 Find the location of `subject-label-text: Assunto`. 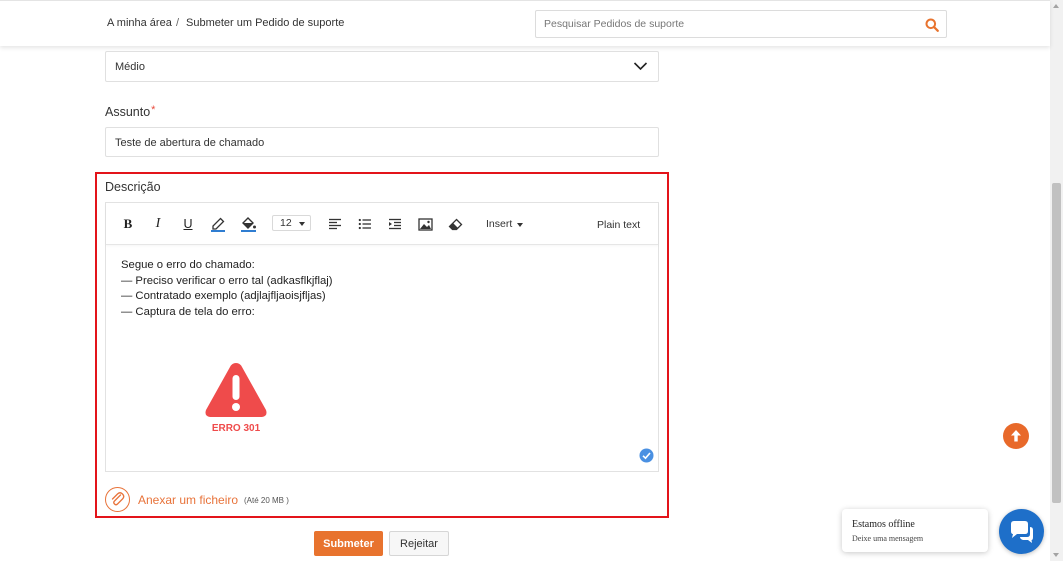

subject-label-text: Assunto is located at coordinates (128, 112).